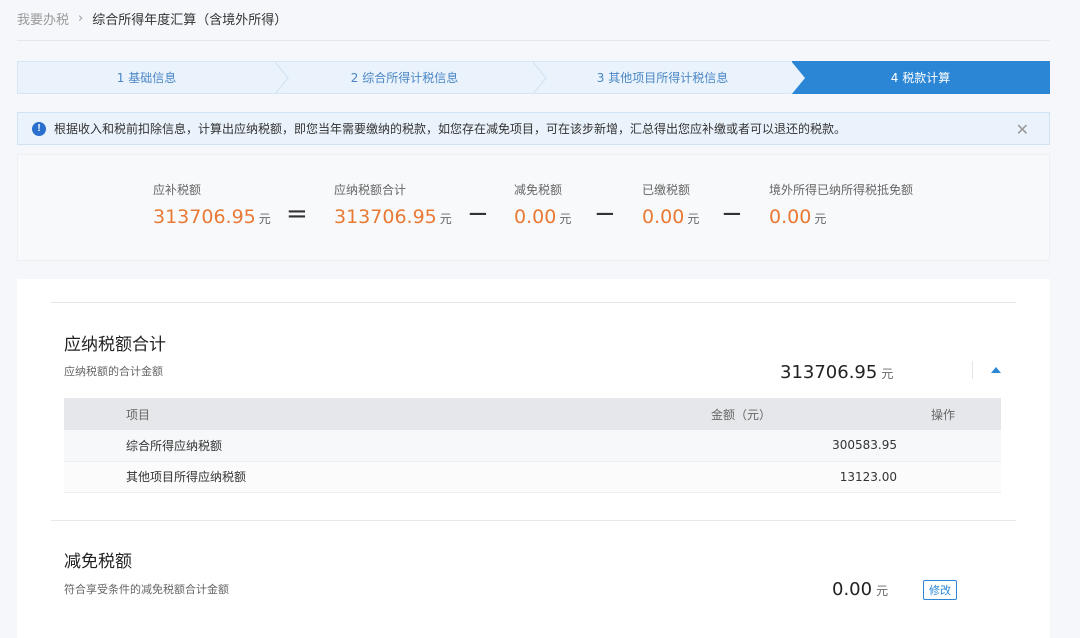 Image resolution: width=1080 pixels, height=638 pixels. Describe the element at coordinates (1022, 129) in the screenshot. I see `close-icon: ✕` at that location.